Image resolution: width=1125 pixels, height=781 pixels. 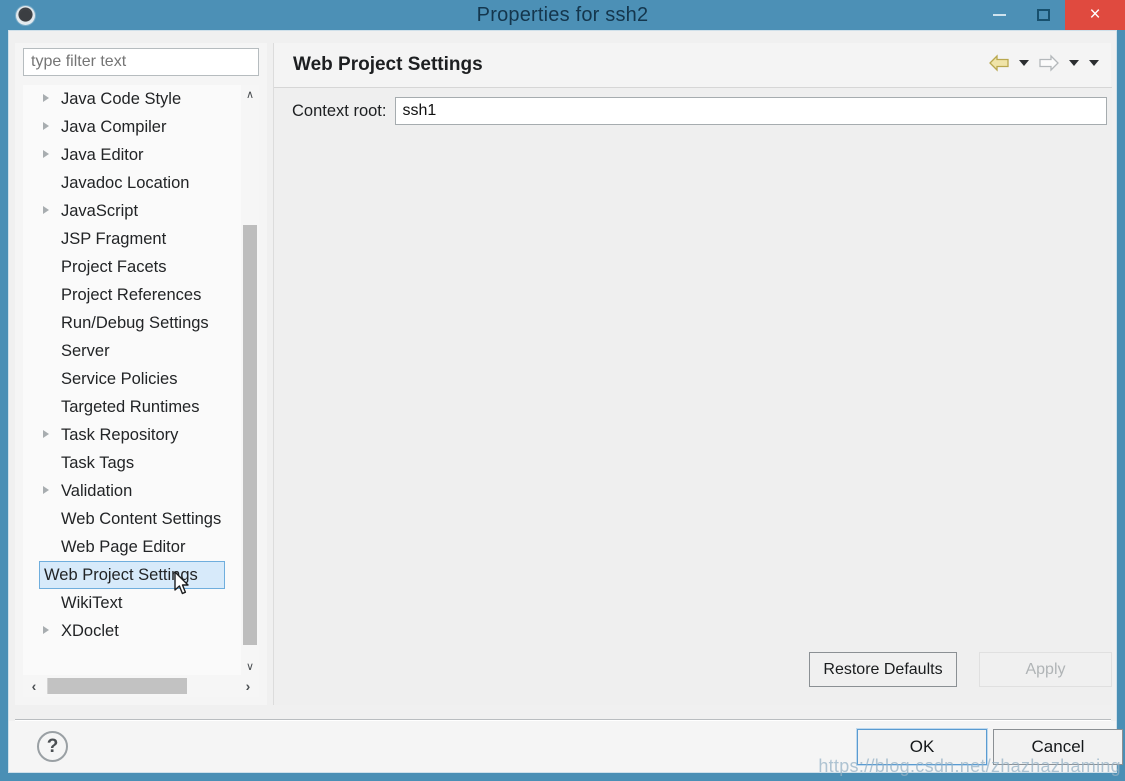 I want to click on context-root-input, so click(x=751, y=111).